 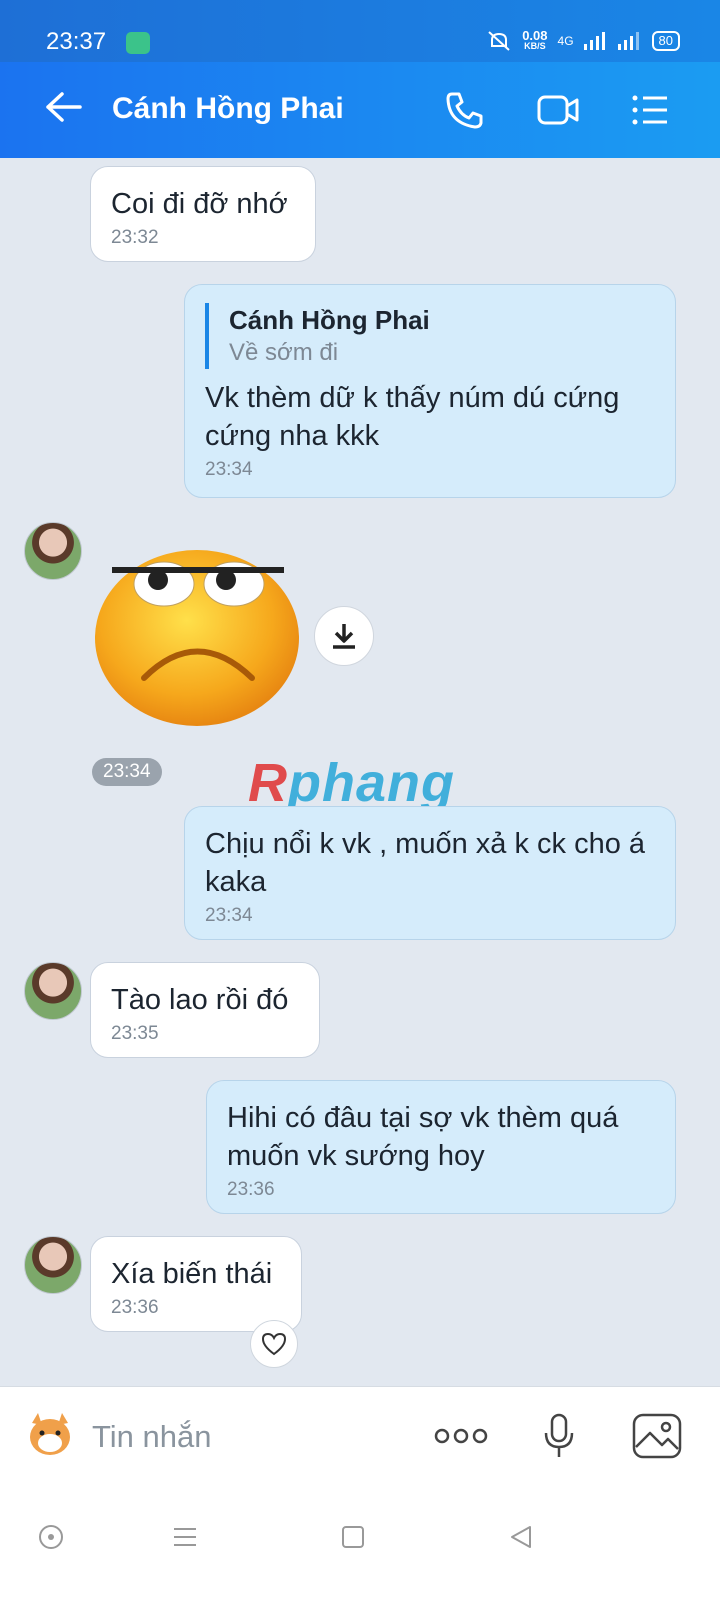 What do you see at coordinates (521, 1537) in the screenshot?
I see `back-nav-icon` at bounding box center [521, 1537].